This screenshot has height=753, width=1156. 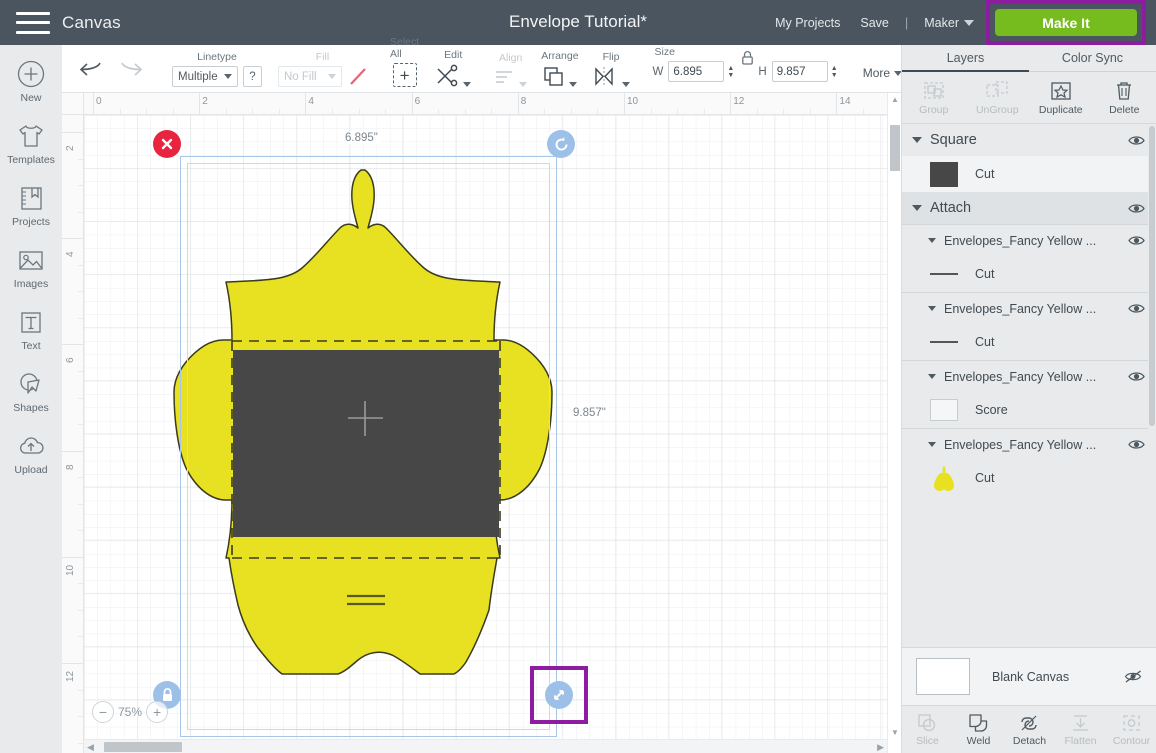 What do you see at coordinates (157, 712) in the screenshot?
I see `zoom-in-button: +` at bounding box center [157, 712].